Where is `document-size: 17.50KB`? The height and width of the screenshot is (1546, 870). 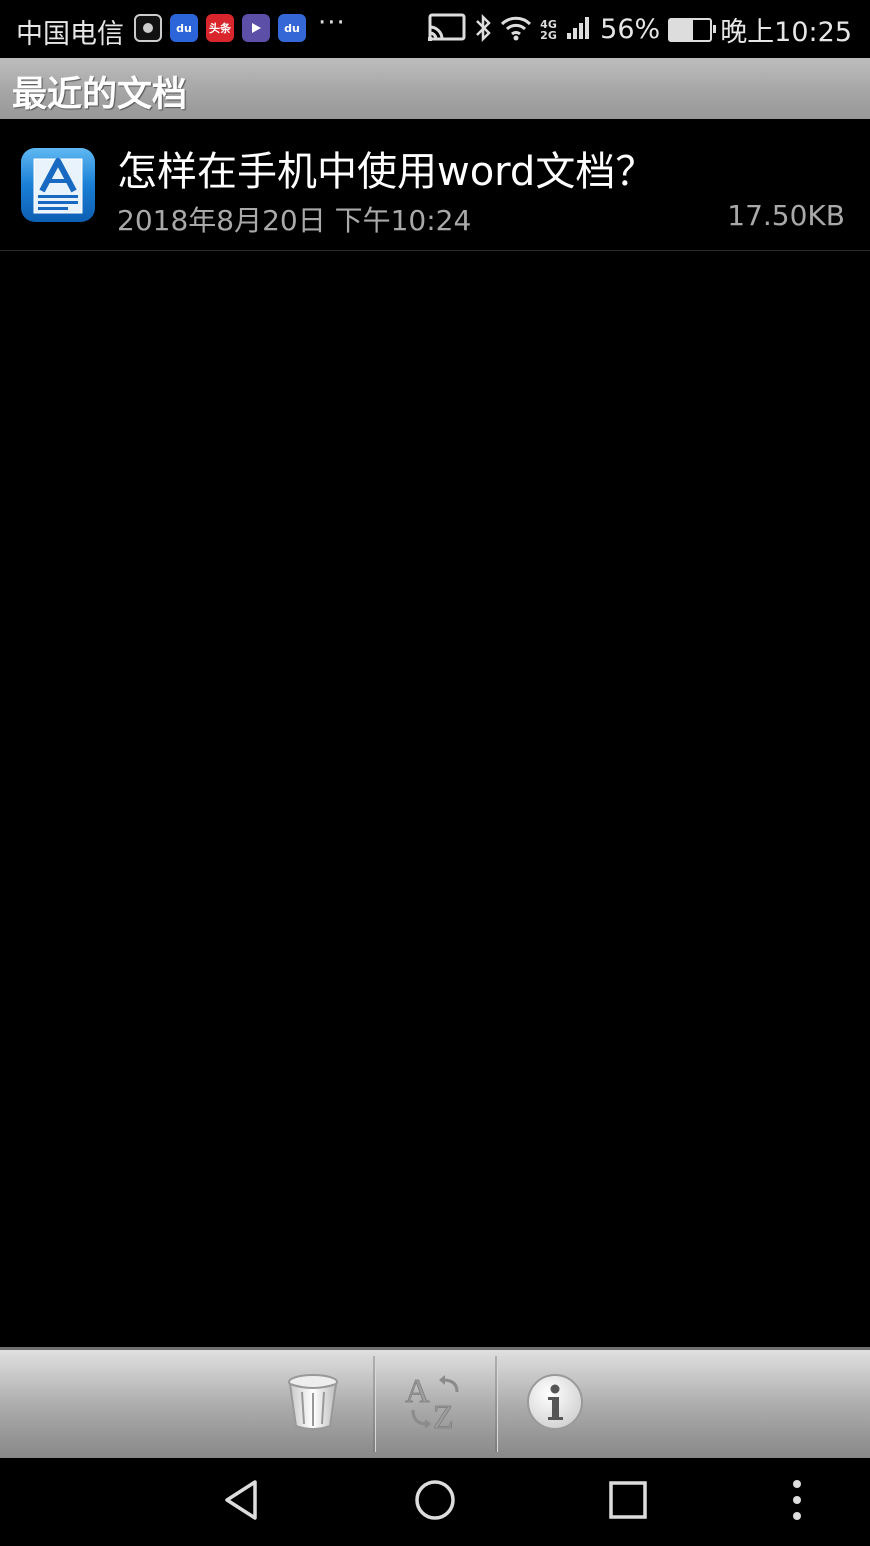
document-size: 17.50KB is located at coordinates (786, 215).